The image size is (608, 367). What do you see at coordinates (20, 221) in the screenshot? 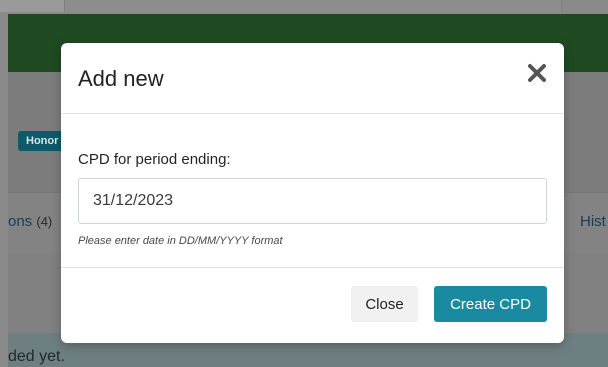
I see `tab-left-label: ons` at bounding box center [20, 221].